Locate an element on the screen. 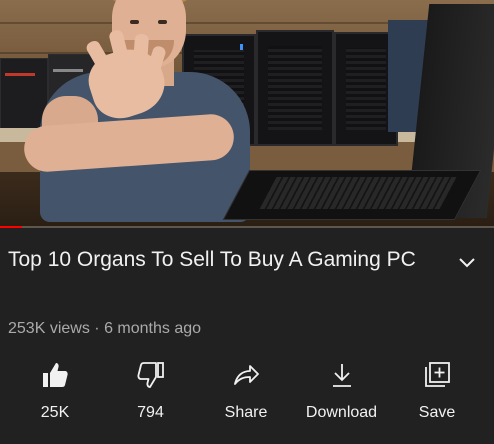 The width and height of the screenshot is (494, 444). video-meta: 253K views · 6 months ago is located at coordinates (104, 329).